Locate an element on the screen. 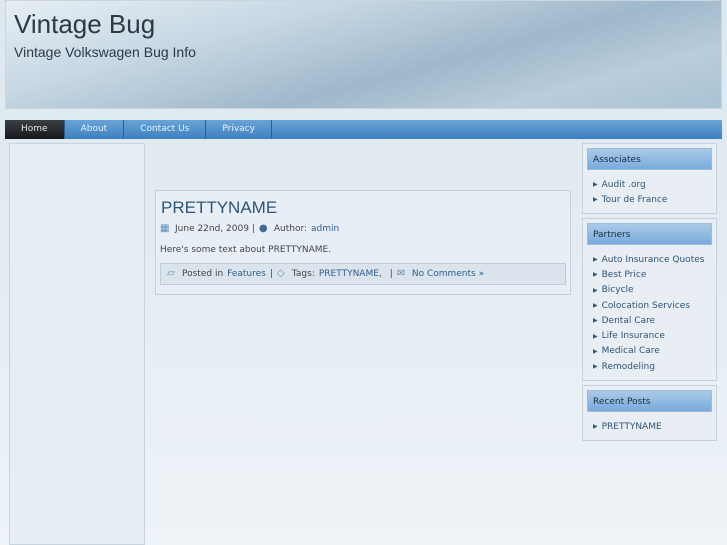  nav-contact-us: Contact Us is located at coordinates (165, 129).